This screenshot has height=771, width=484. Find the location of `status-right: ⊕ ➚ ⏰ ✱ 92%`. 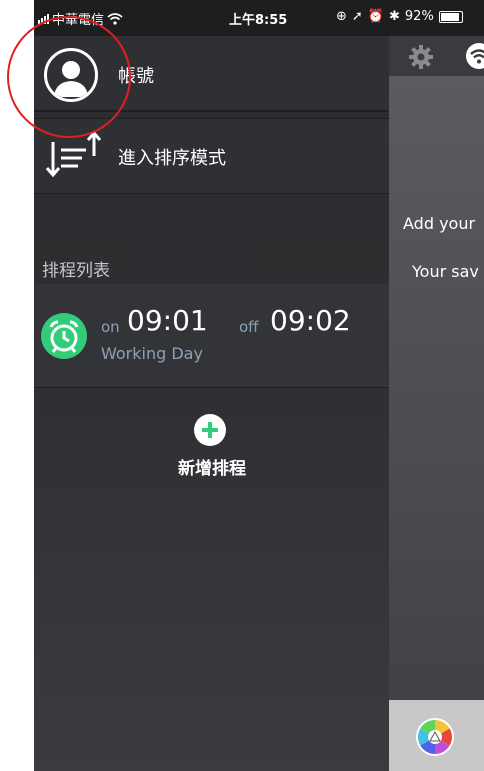

status-right: ⊕ ➚ ⏰ ✱ 92% is located at coordinates (399, 16).